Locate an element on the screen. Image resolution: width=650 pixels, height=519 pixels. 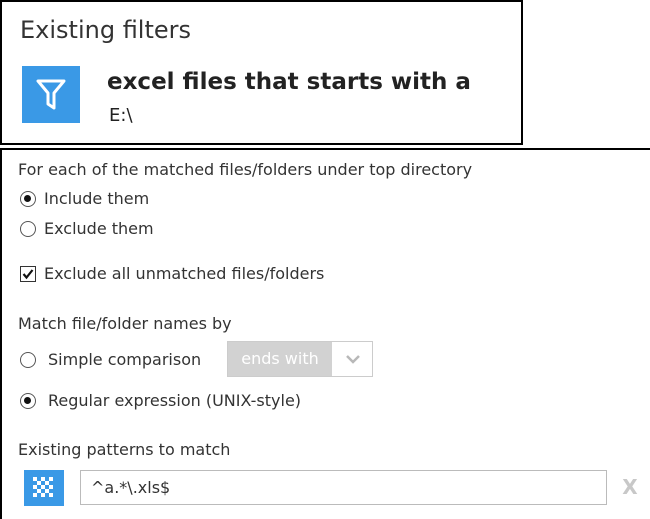
simple-comparison-label: Simple comparison is located at coordinates (124, 359).